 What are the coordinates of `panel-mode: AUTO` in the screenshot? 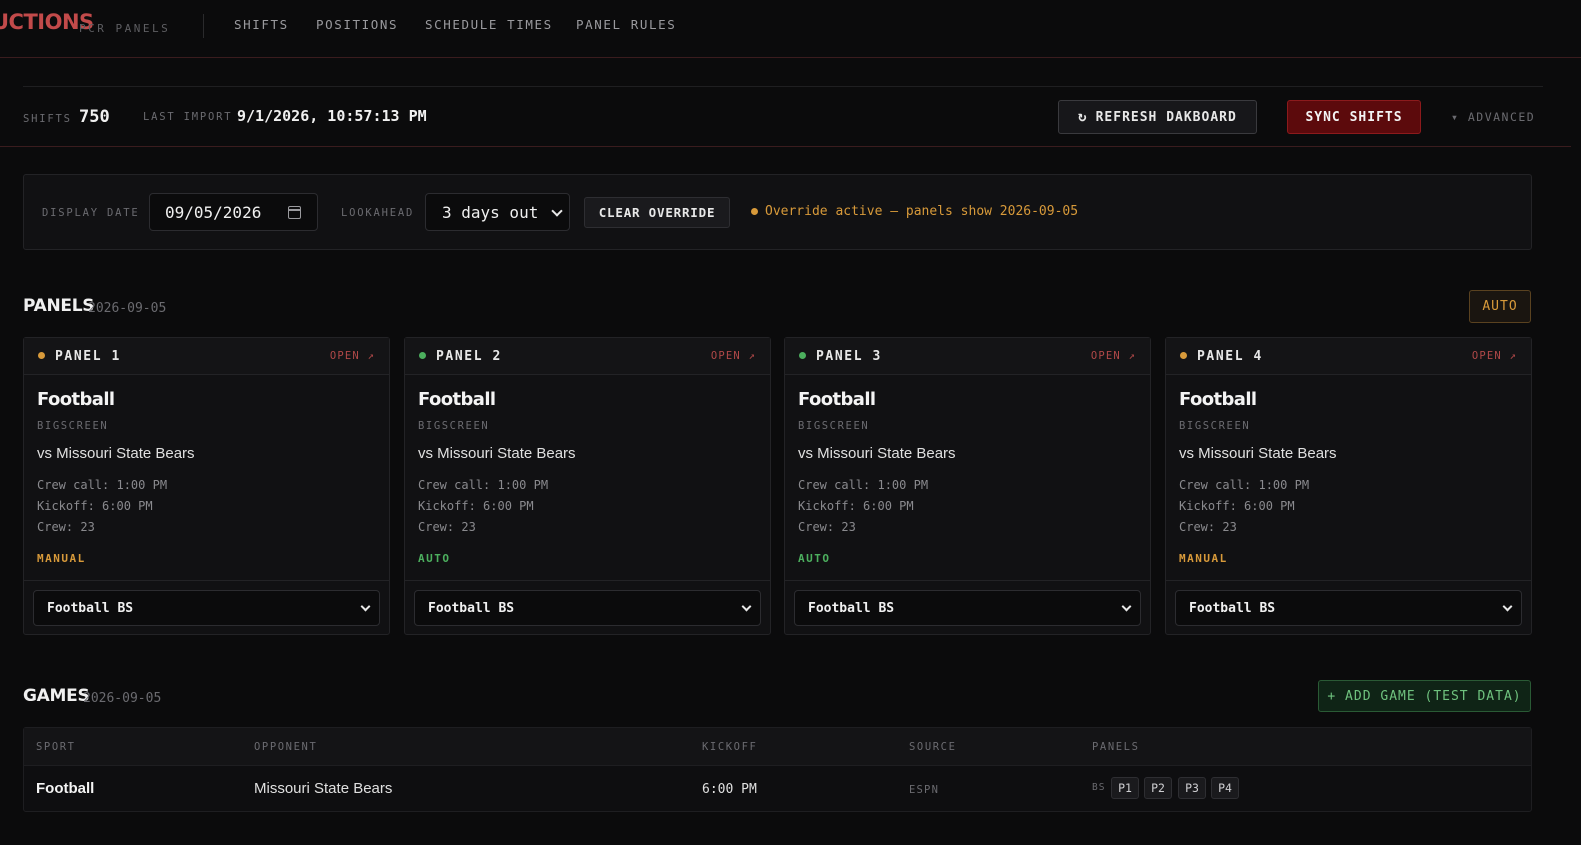 It's located at (434, 558).